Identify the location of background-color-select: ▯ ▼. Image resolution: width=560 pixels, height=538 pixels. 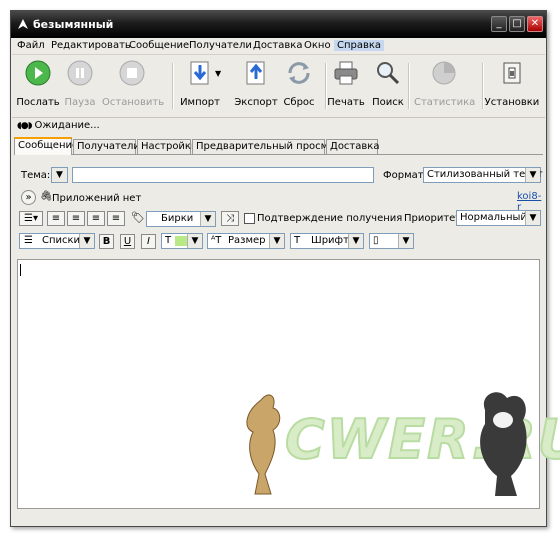
(391, 241).